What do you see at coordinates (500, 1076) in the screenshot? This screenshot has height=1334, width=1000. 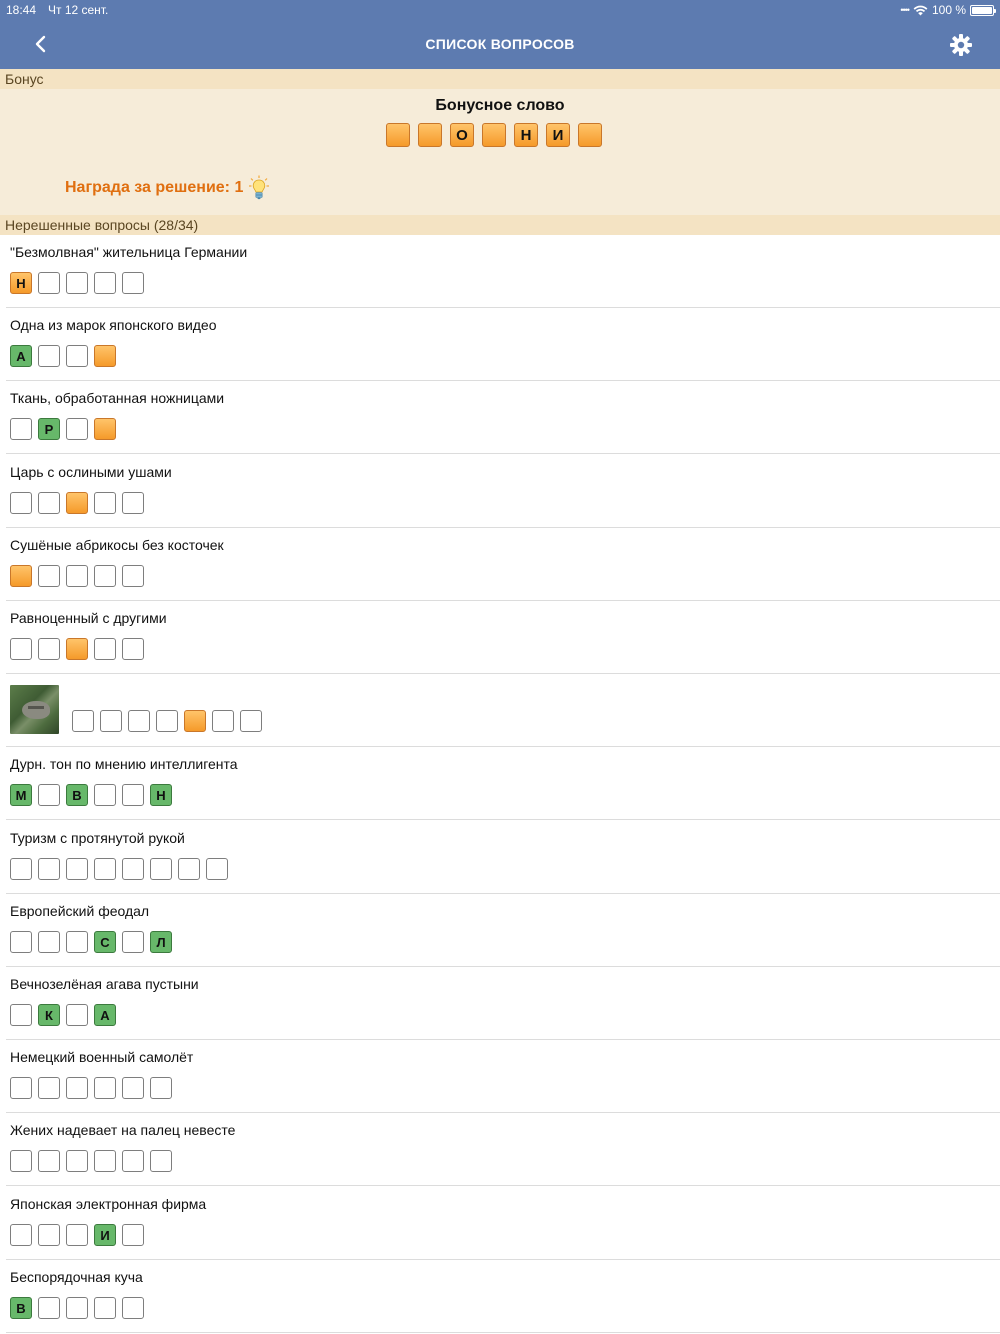 I see `question-row: Немецкий военный самолёт` at bounding box center [500, 1076].